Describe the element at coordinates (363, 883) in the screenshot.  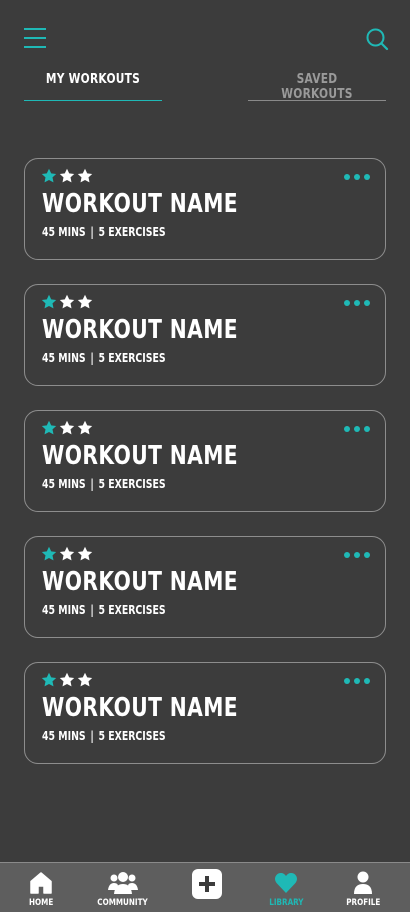
I see `profile-icon` at that location.